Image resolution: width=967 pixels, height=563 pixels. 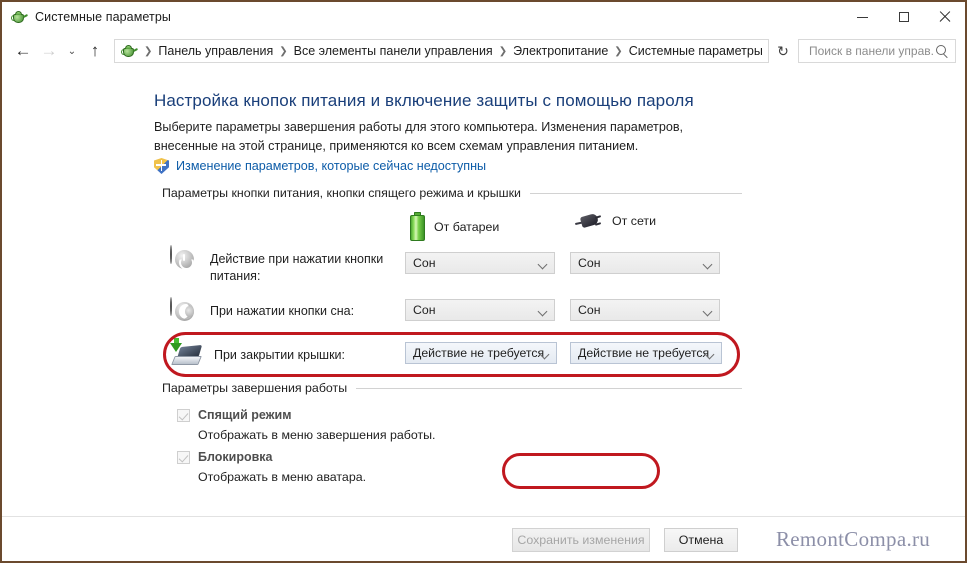 What do you see at coordinates (701, 540) in the screenshot?
I see `cancel-button: Отмена` at bounding box center [701, 540].